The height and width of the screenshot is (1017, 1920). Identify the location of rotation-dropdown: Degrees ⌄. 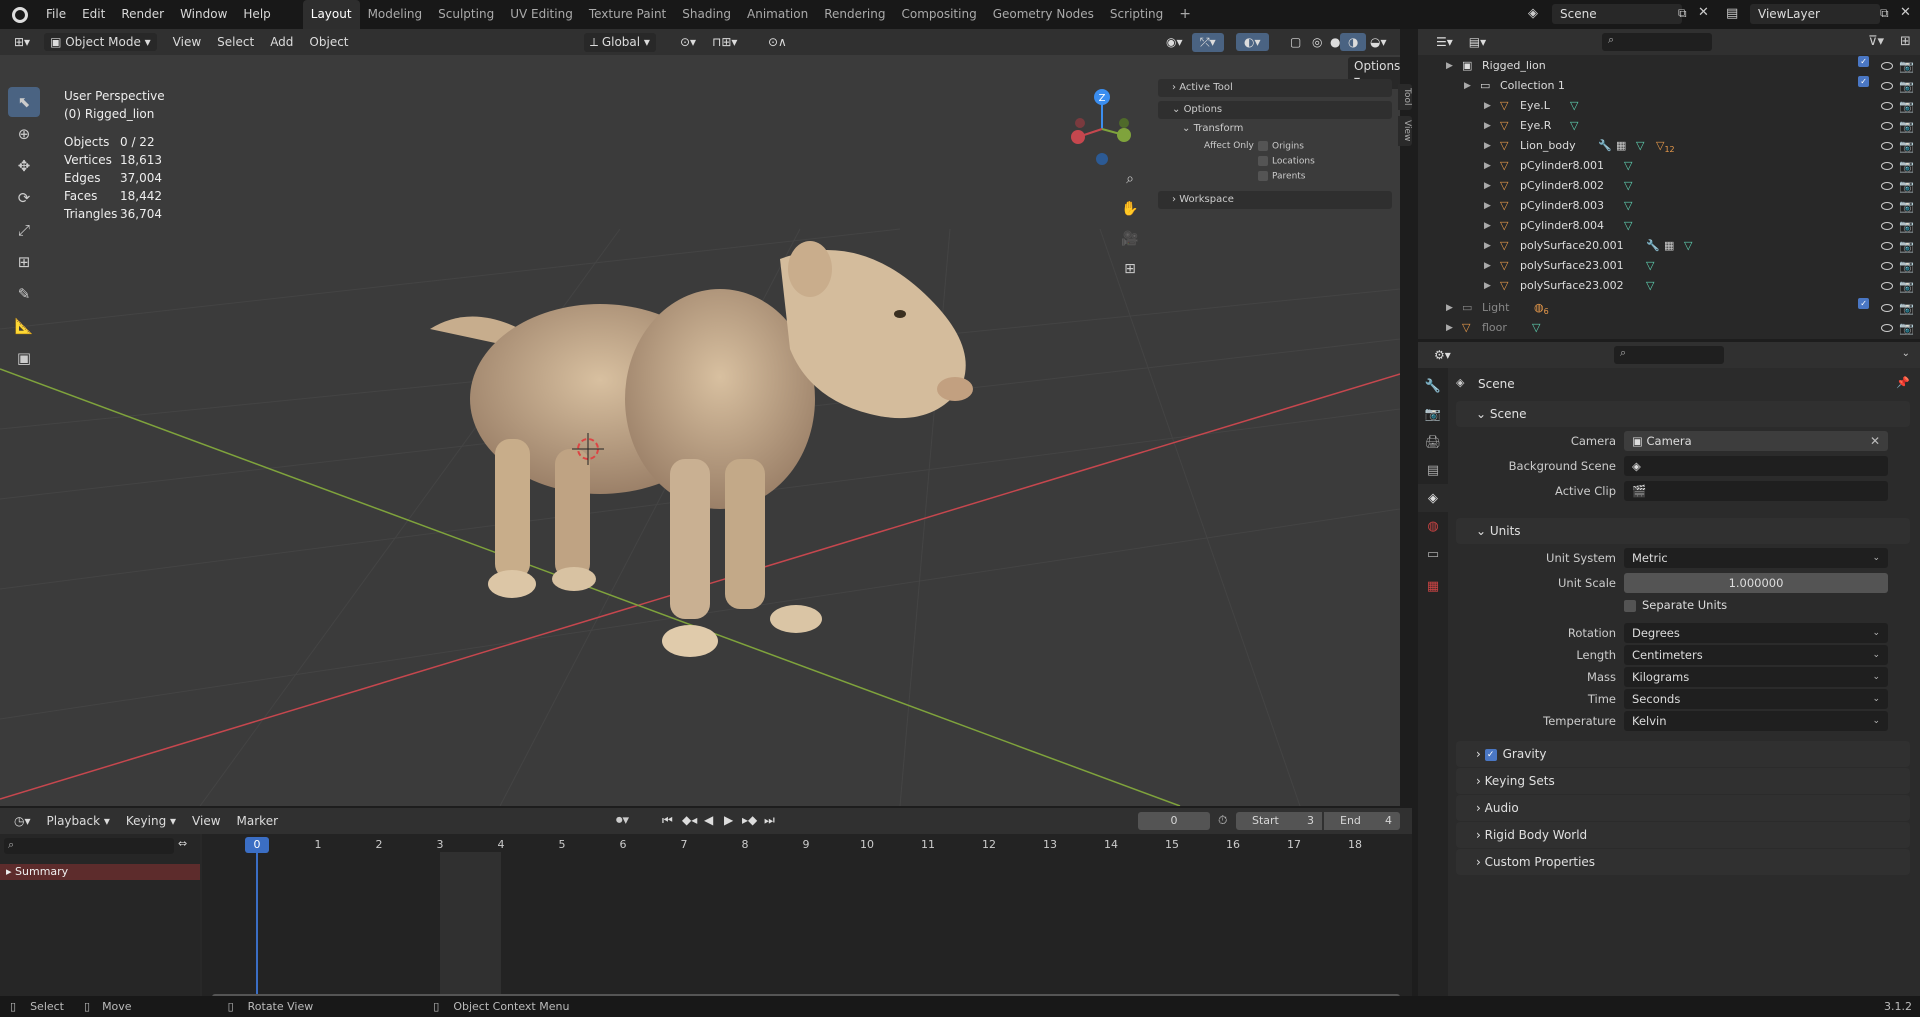
(1756, 633).